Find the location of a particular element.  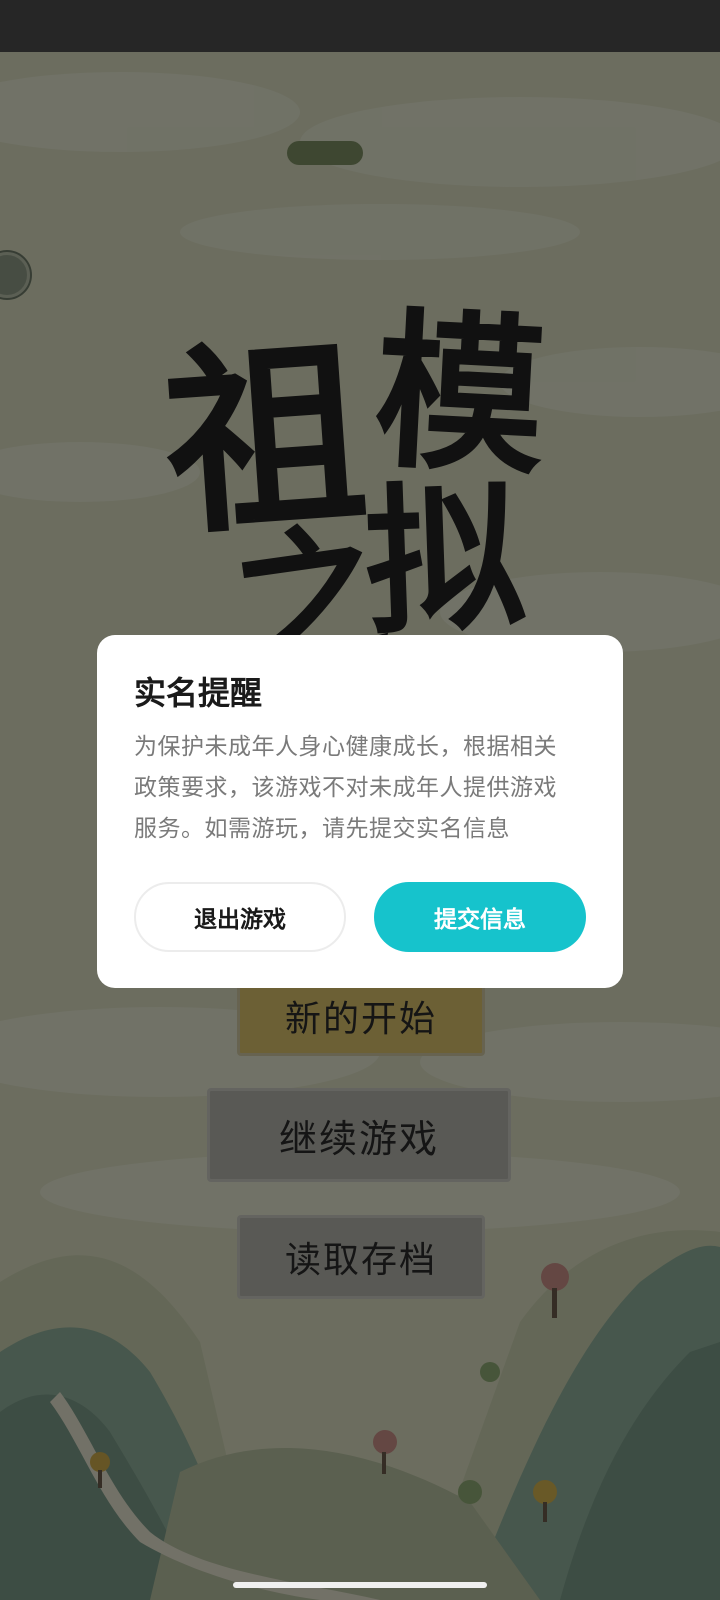

dialog-body-line: 政策要求，该游戏不对未成年人提供游戏 is located at coordinates (345, 788).